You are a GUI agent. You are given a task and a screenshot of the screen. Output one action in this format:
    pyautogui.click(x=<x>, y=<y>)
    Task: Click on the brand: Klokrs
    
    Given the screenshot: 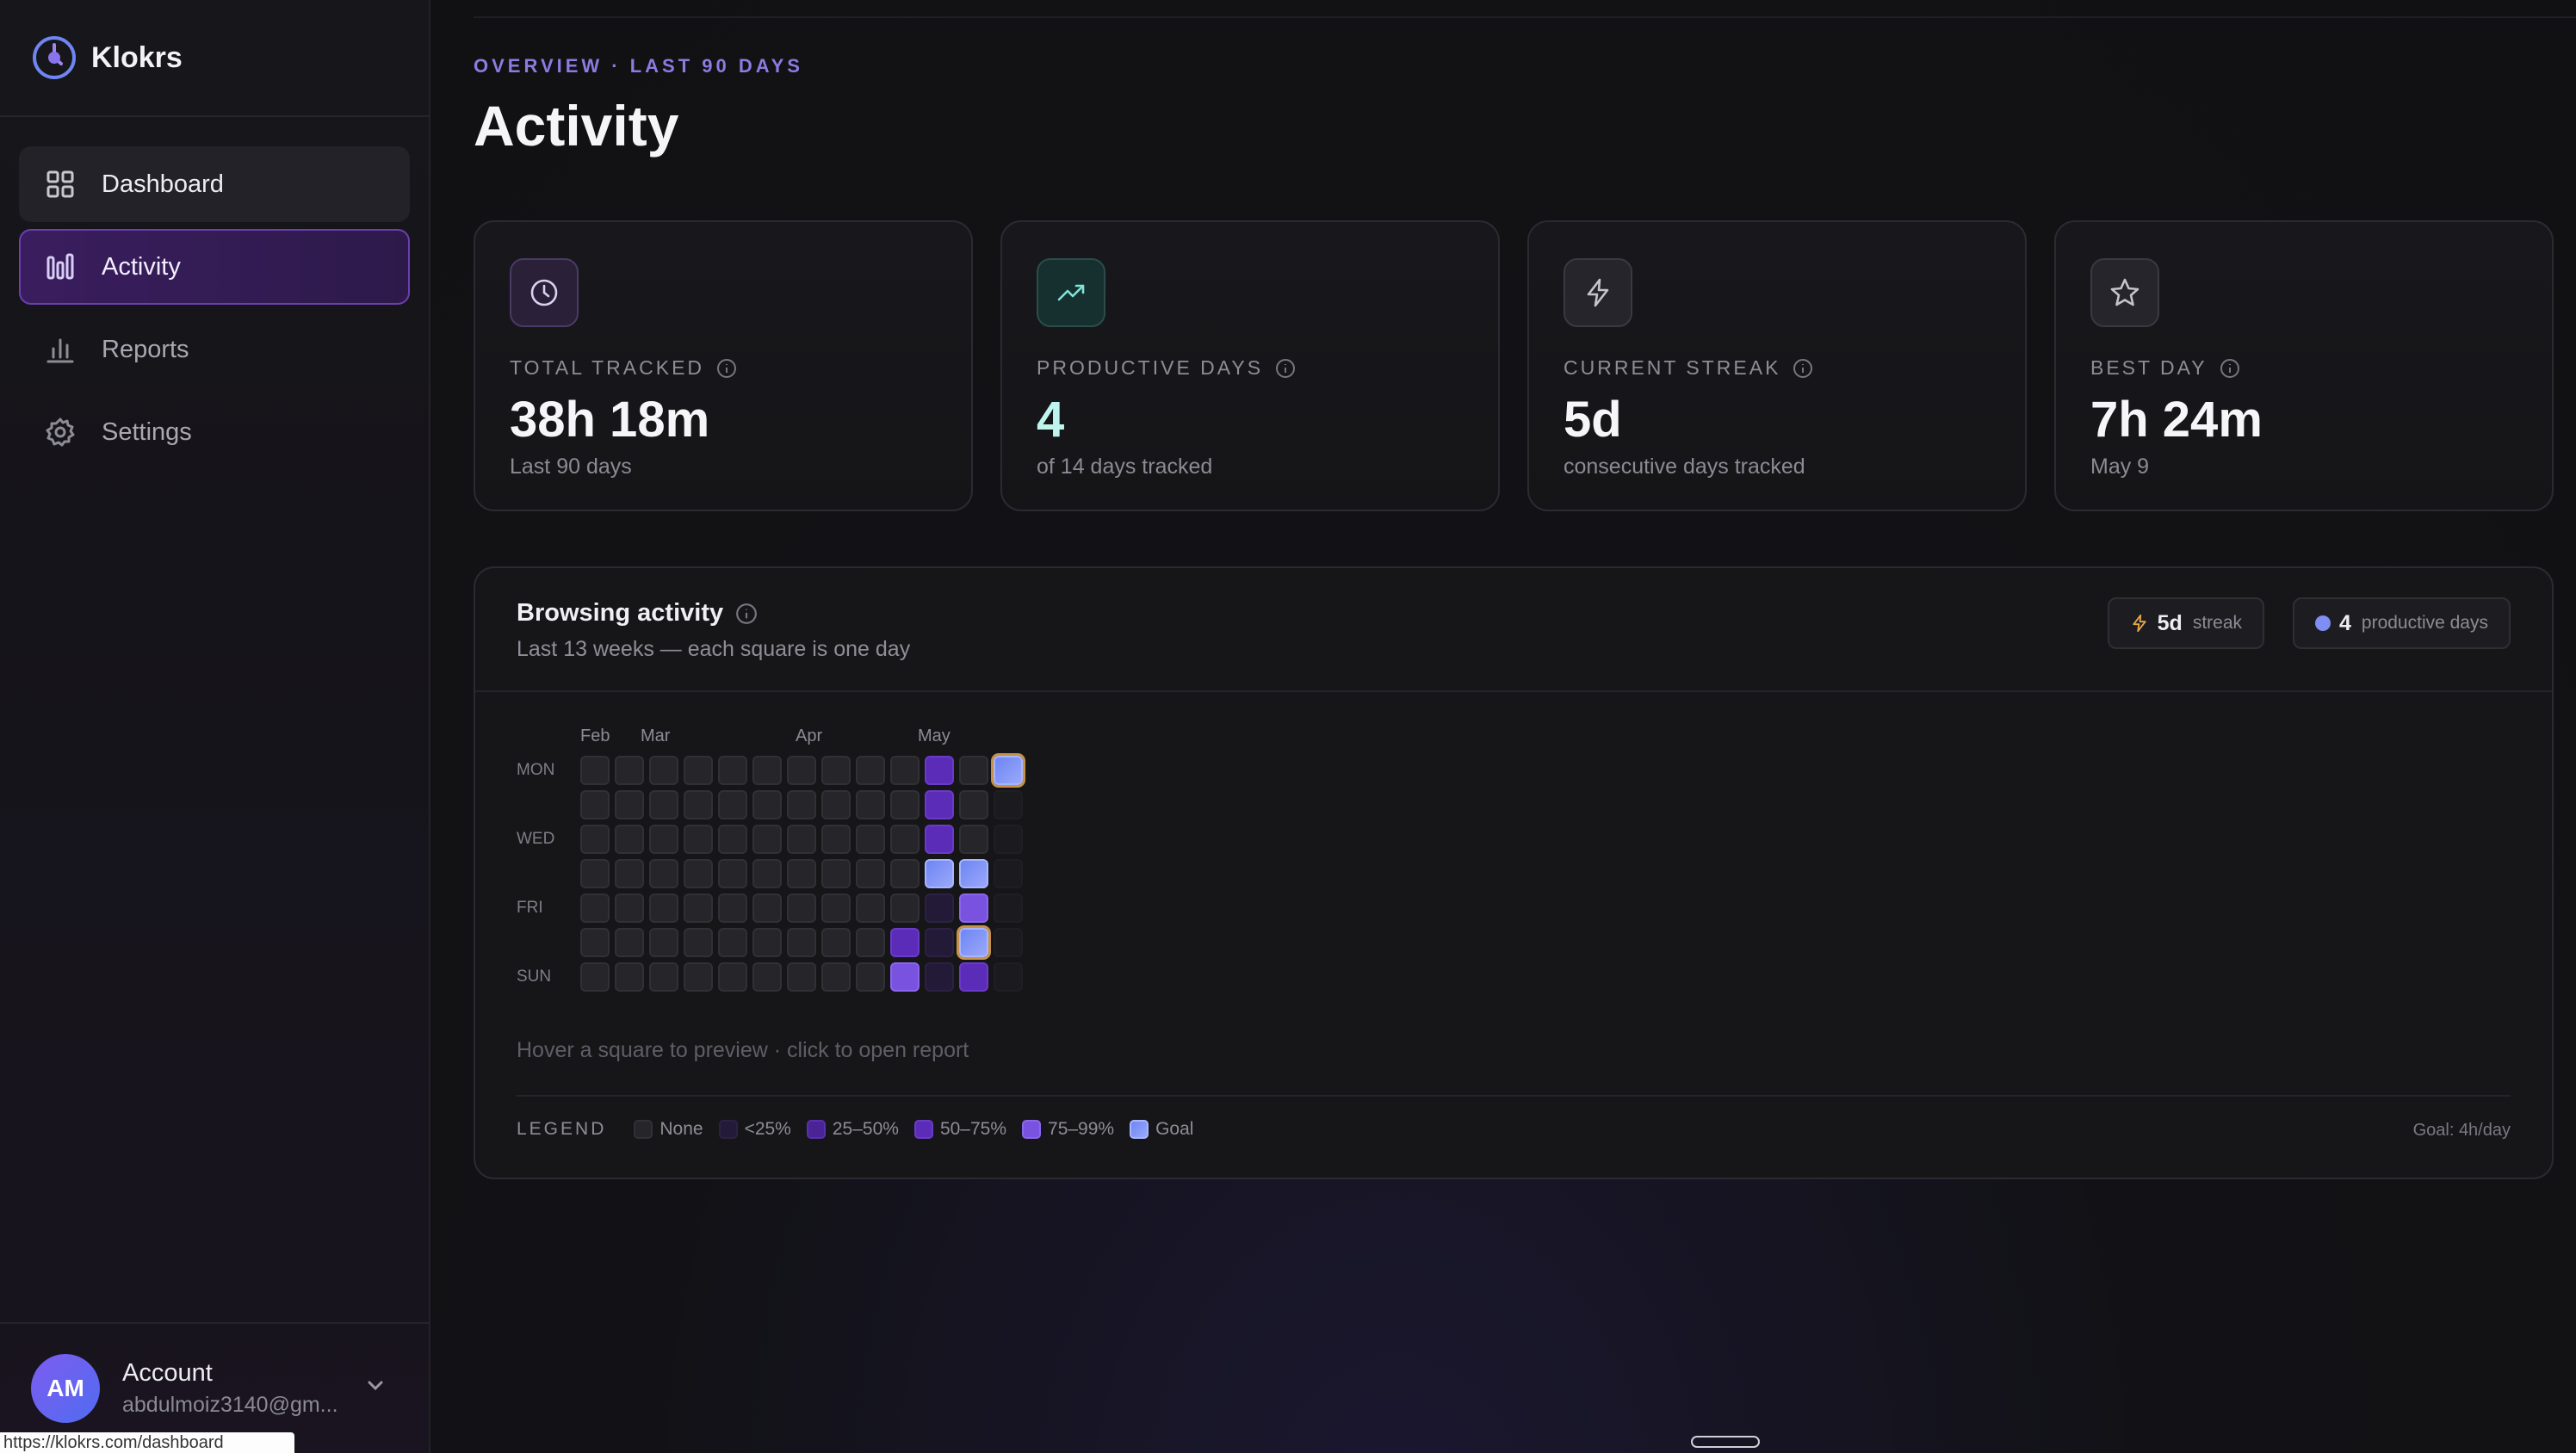 What is the action you would take?
    pyautogui.click(x=214, y=59)
    